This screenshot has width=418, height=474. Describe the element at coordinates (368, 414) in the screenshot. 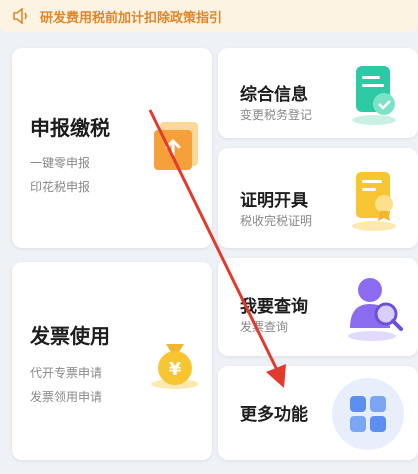

I see `grid-icon` at that location.